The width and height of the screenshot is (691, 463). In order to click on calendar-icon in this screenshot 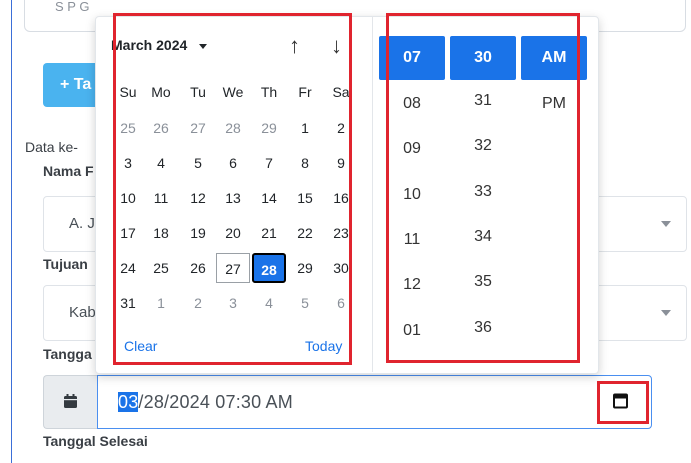, I will do `click(70, 401)`.